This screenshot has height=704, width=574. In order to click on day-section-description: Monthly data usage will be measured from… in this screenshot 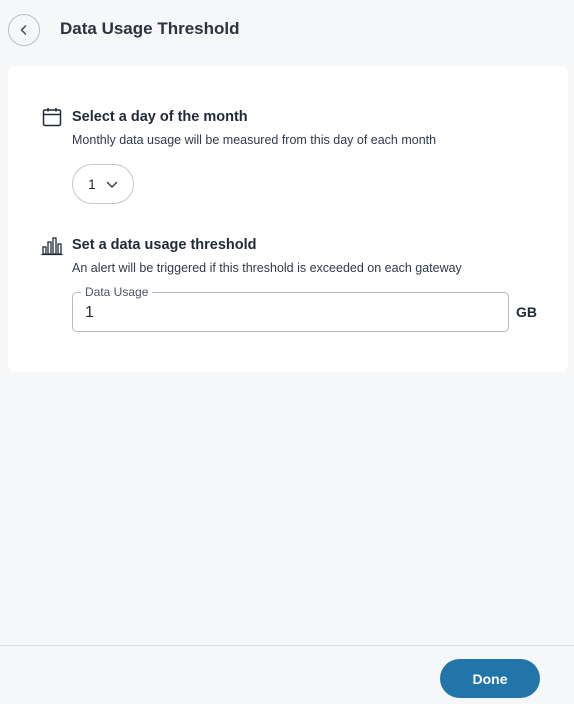, I will do `click(254, 140)`.